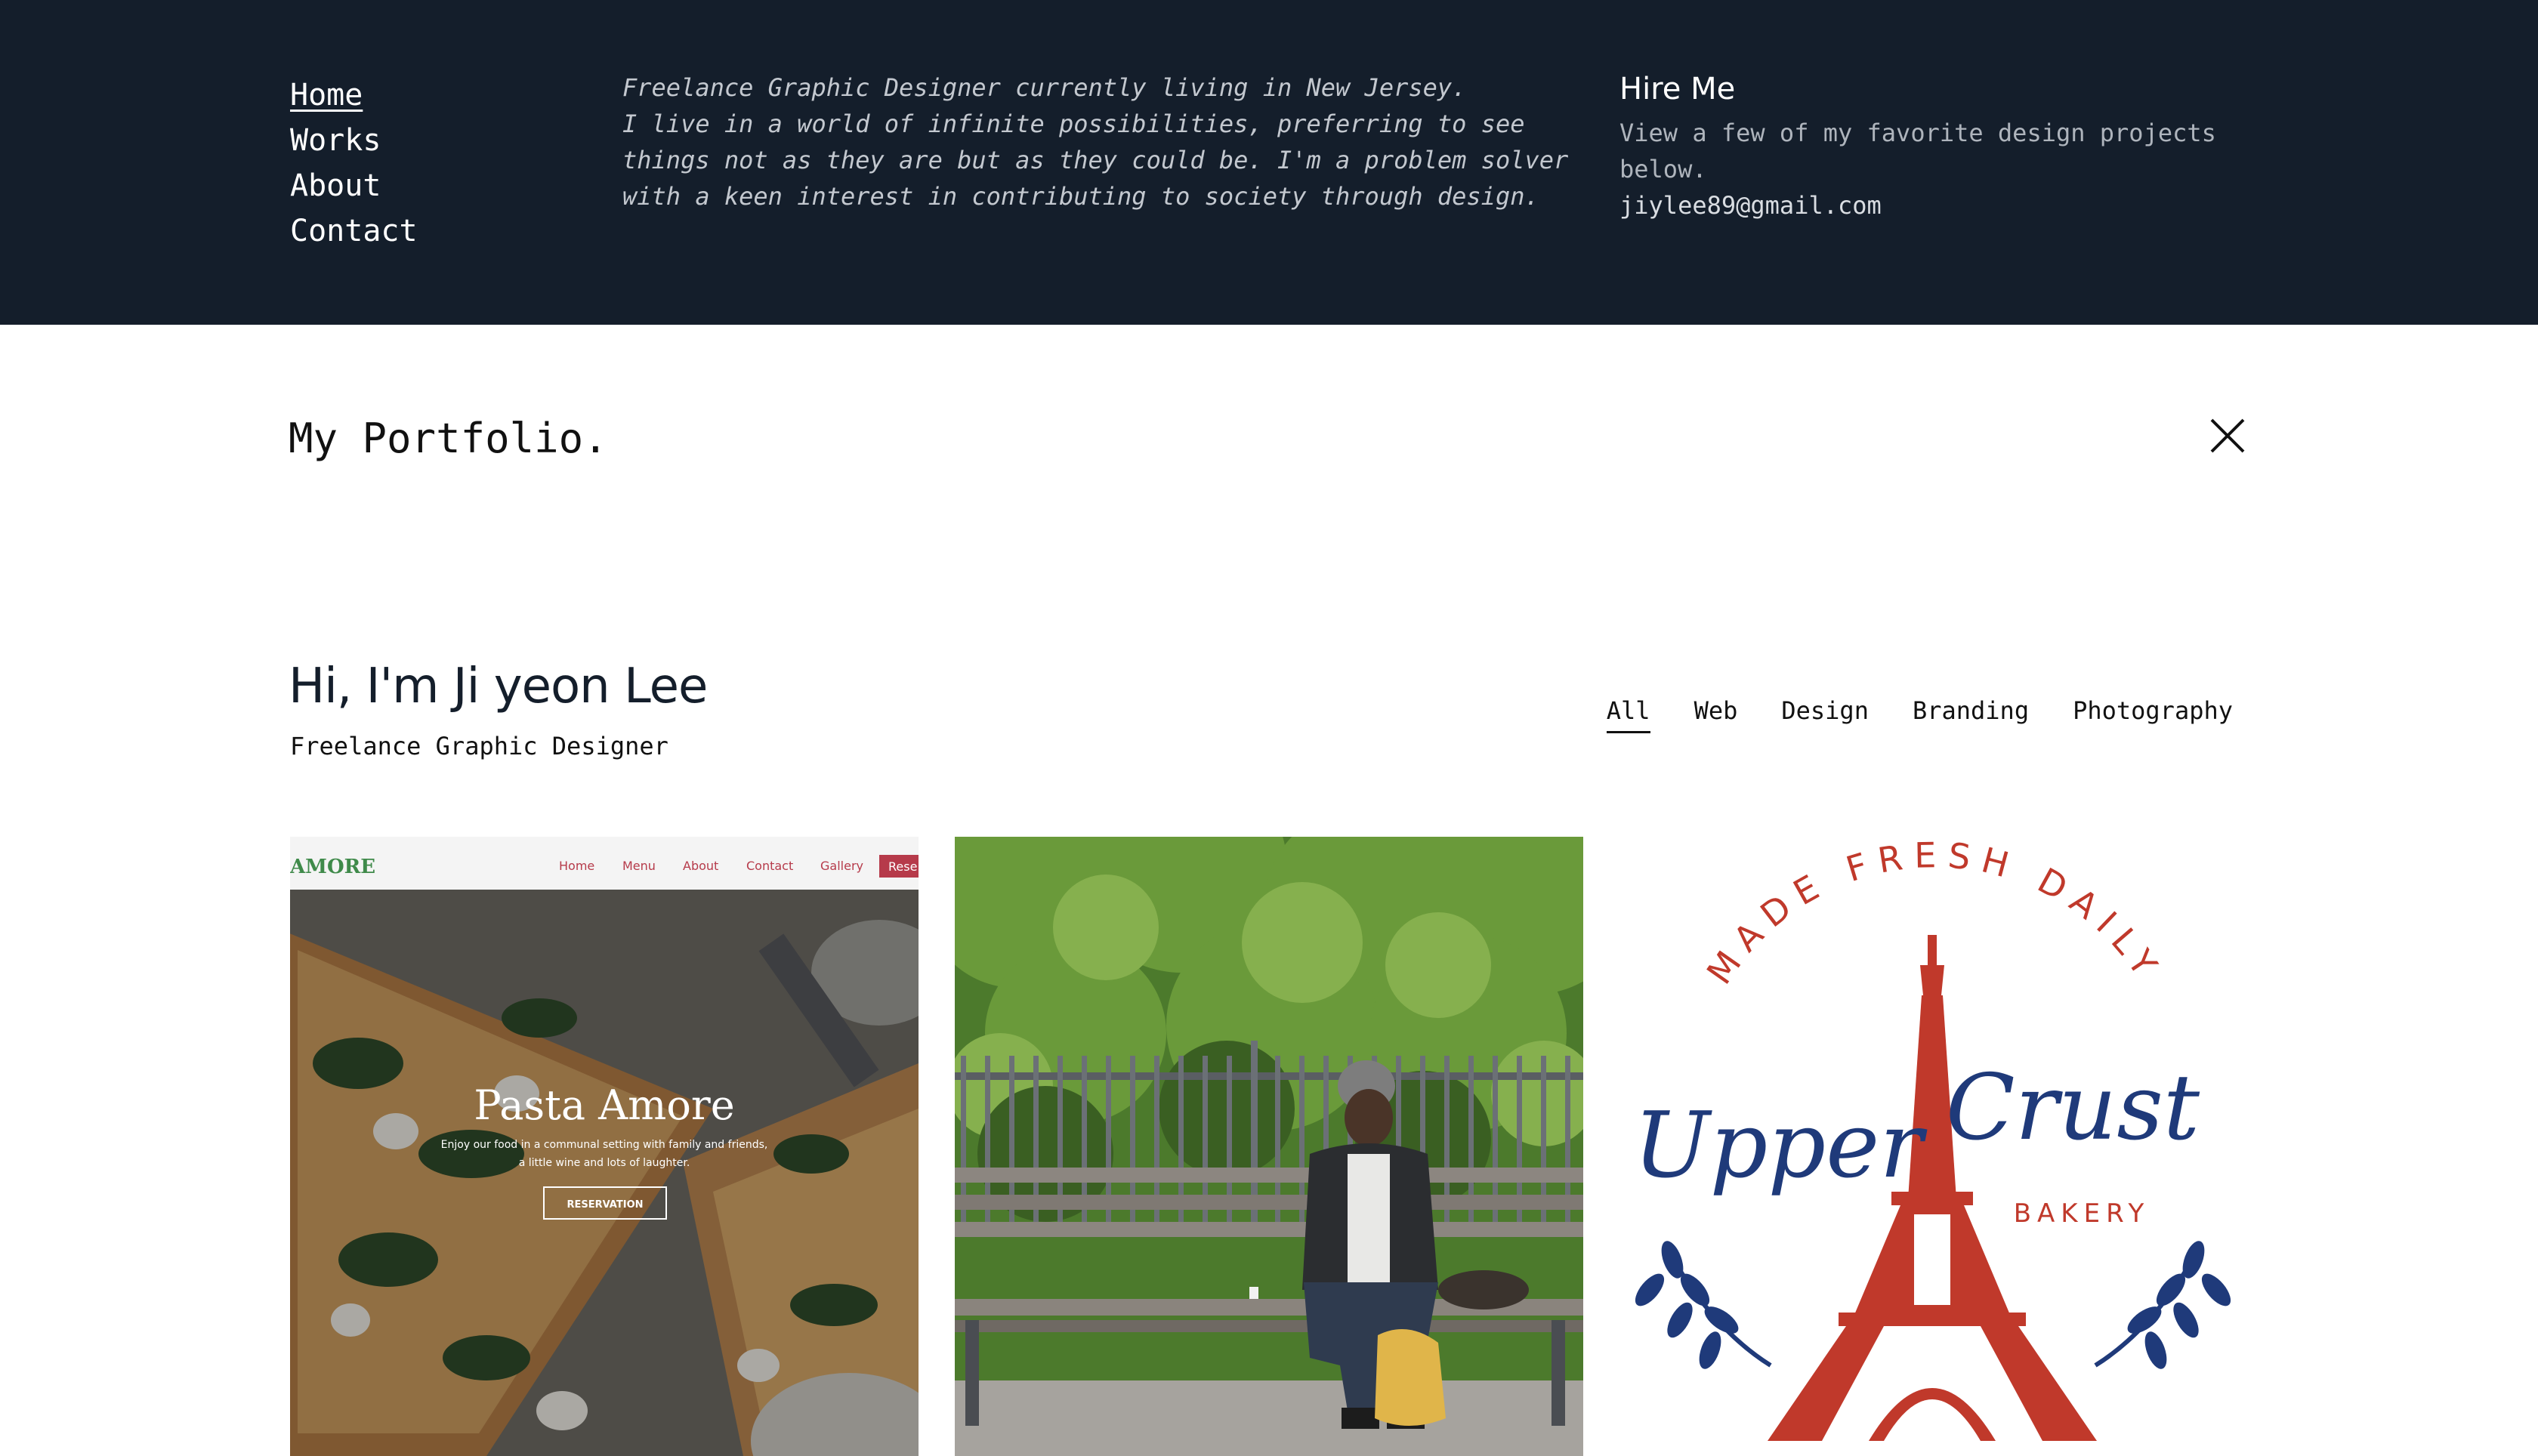 This screenshot has width=2538, height=1456. Describe the element at coordinates (769, 866) in the screenshot. I see `web-menu-contact: Contact` at that location.